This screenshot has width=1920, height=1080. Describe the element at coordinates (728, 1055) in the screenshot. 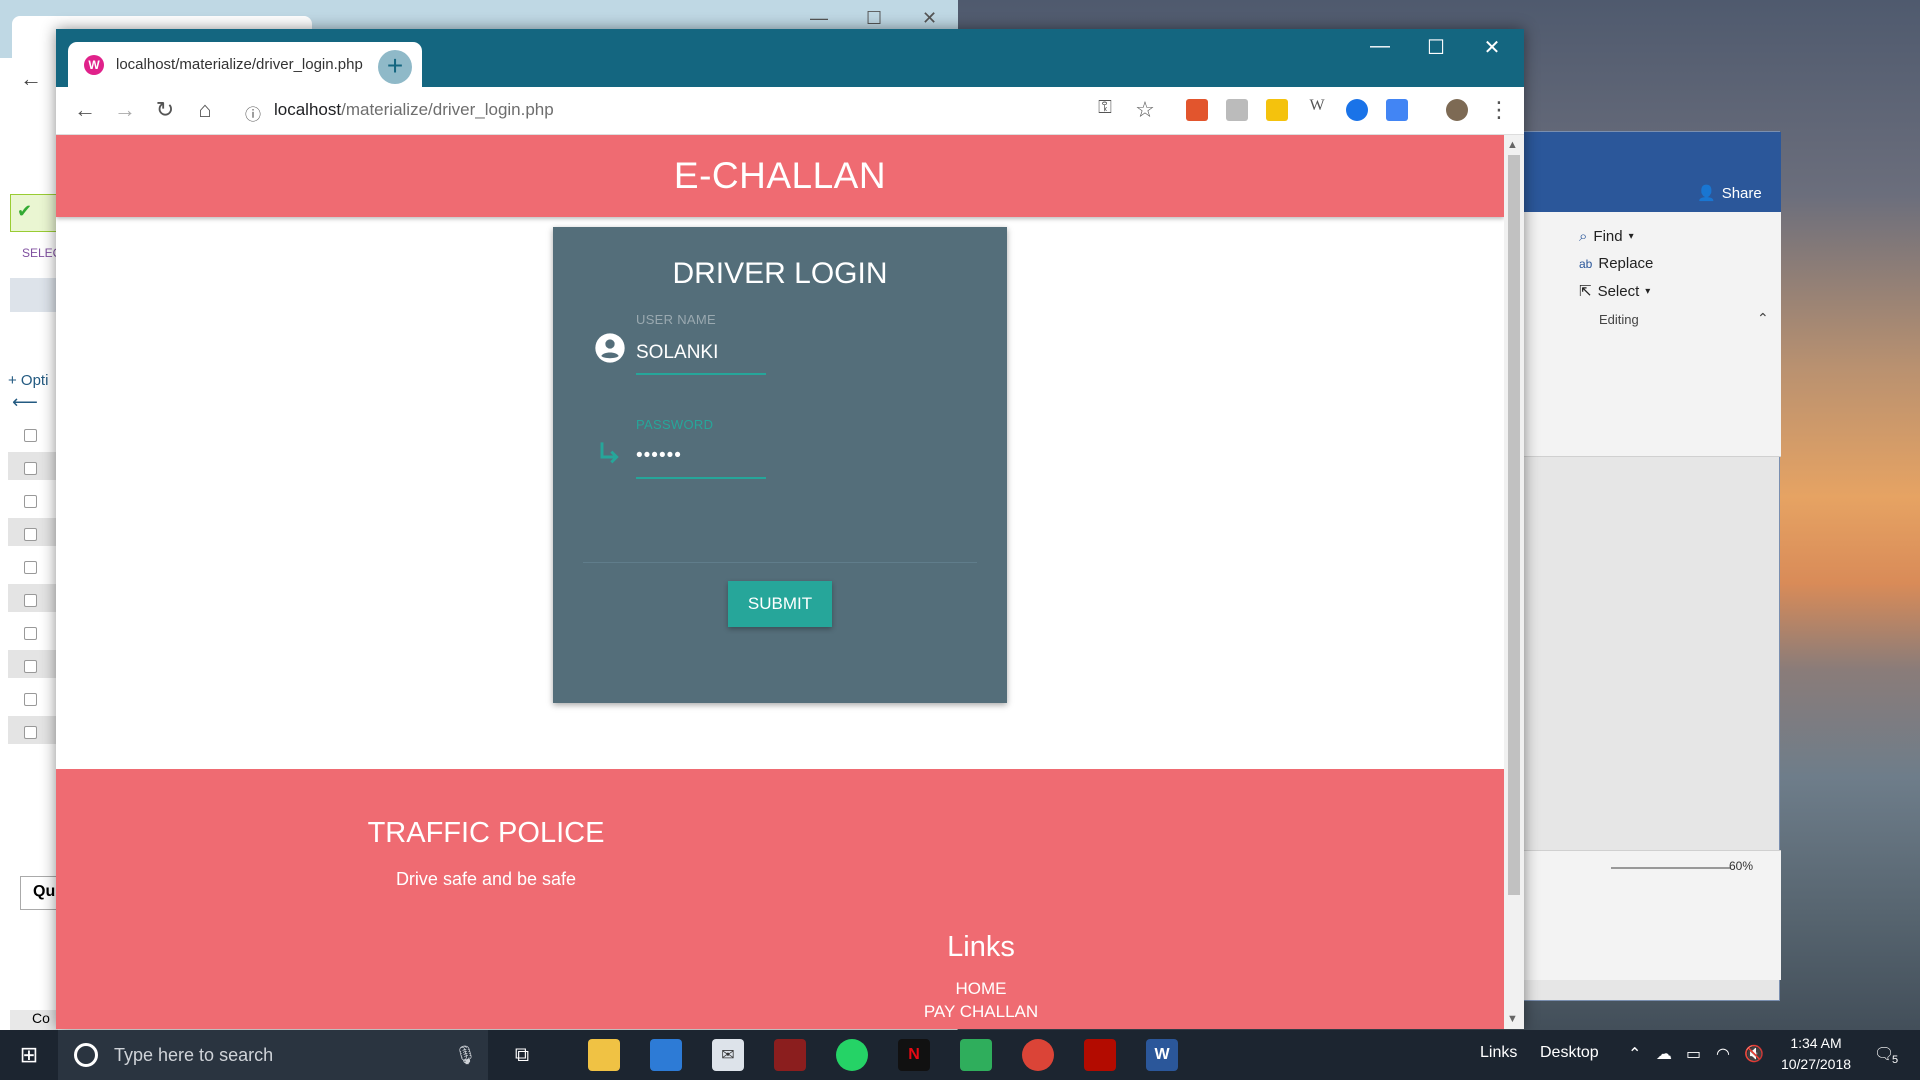

I see `mail-icon: ✉` at that location.